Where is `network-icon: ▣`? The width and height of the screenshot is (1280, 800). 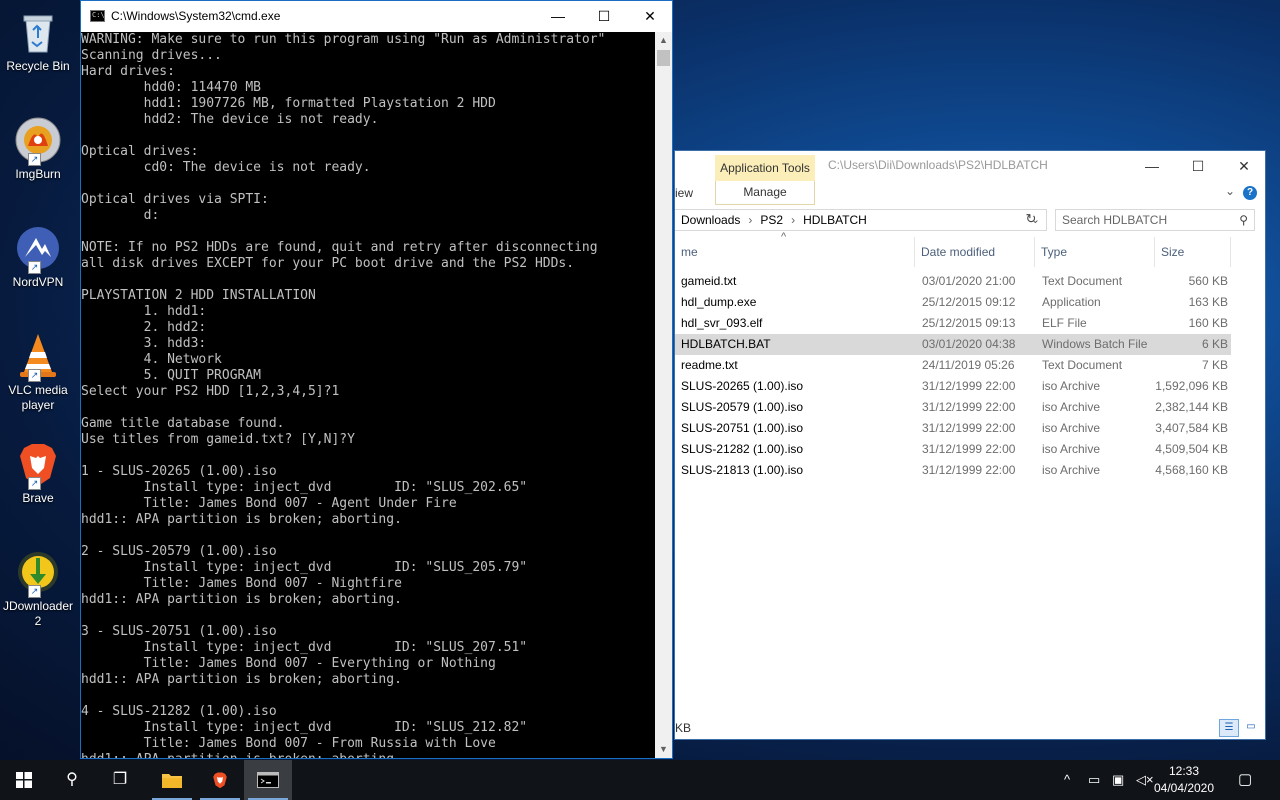 network-icon: ▣ is located at coordinates (1118, 780).